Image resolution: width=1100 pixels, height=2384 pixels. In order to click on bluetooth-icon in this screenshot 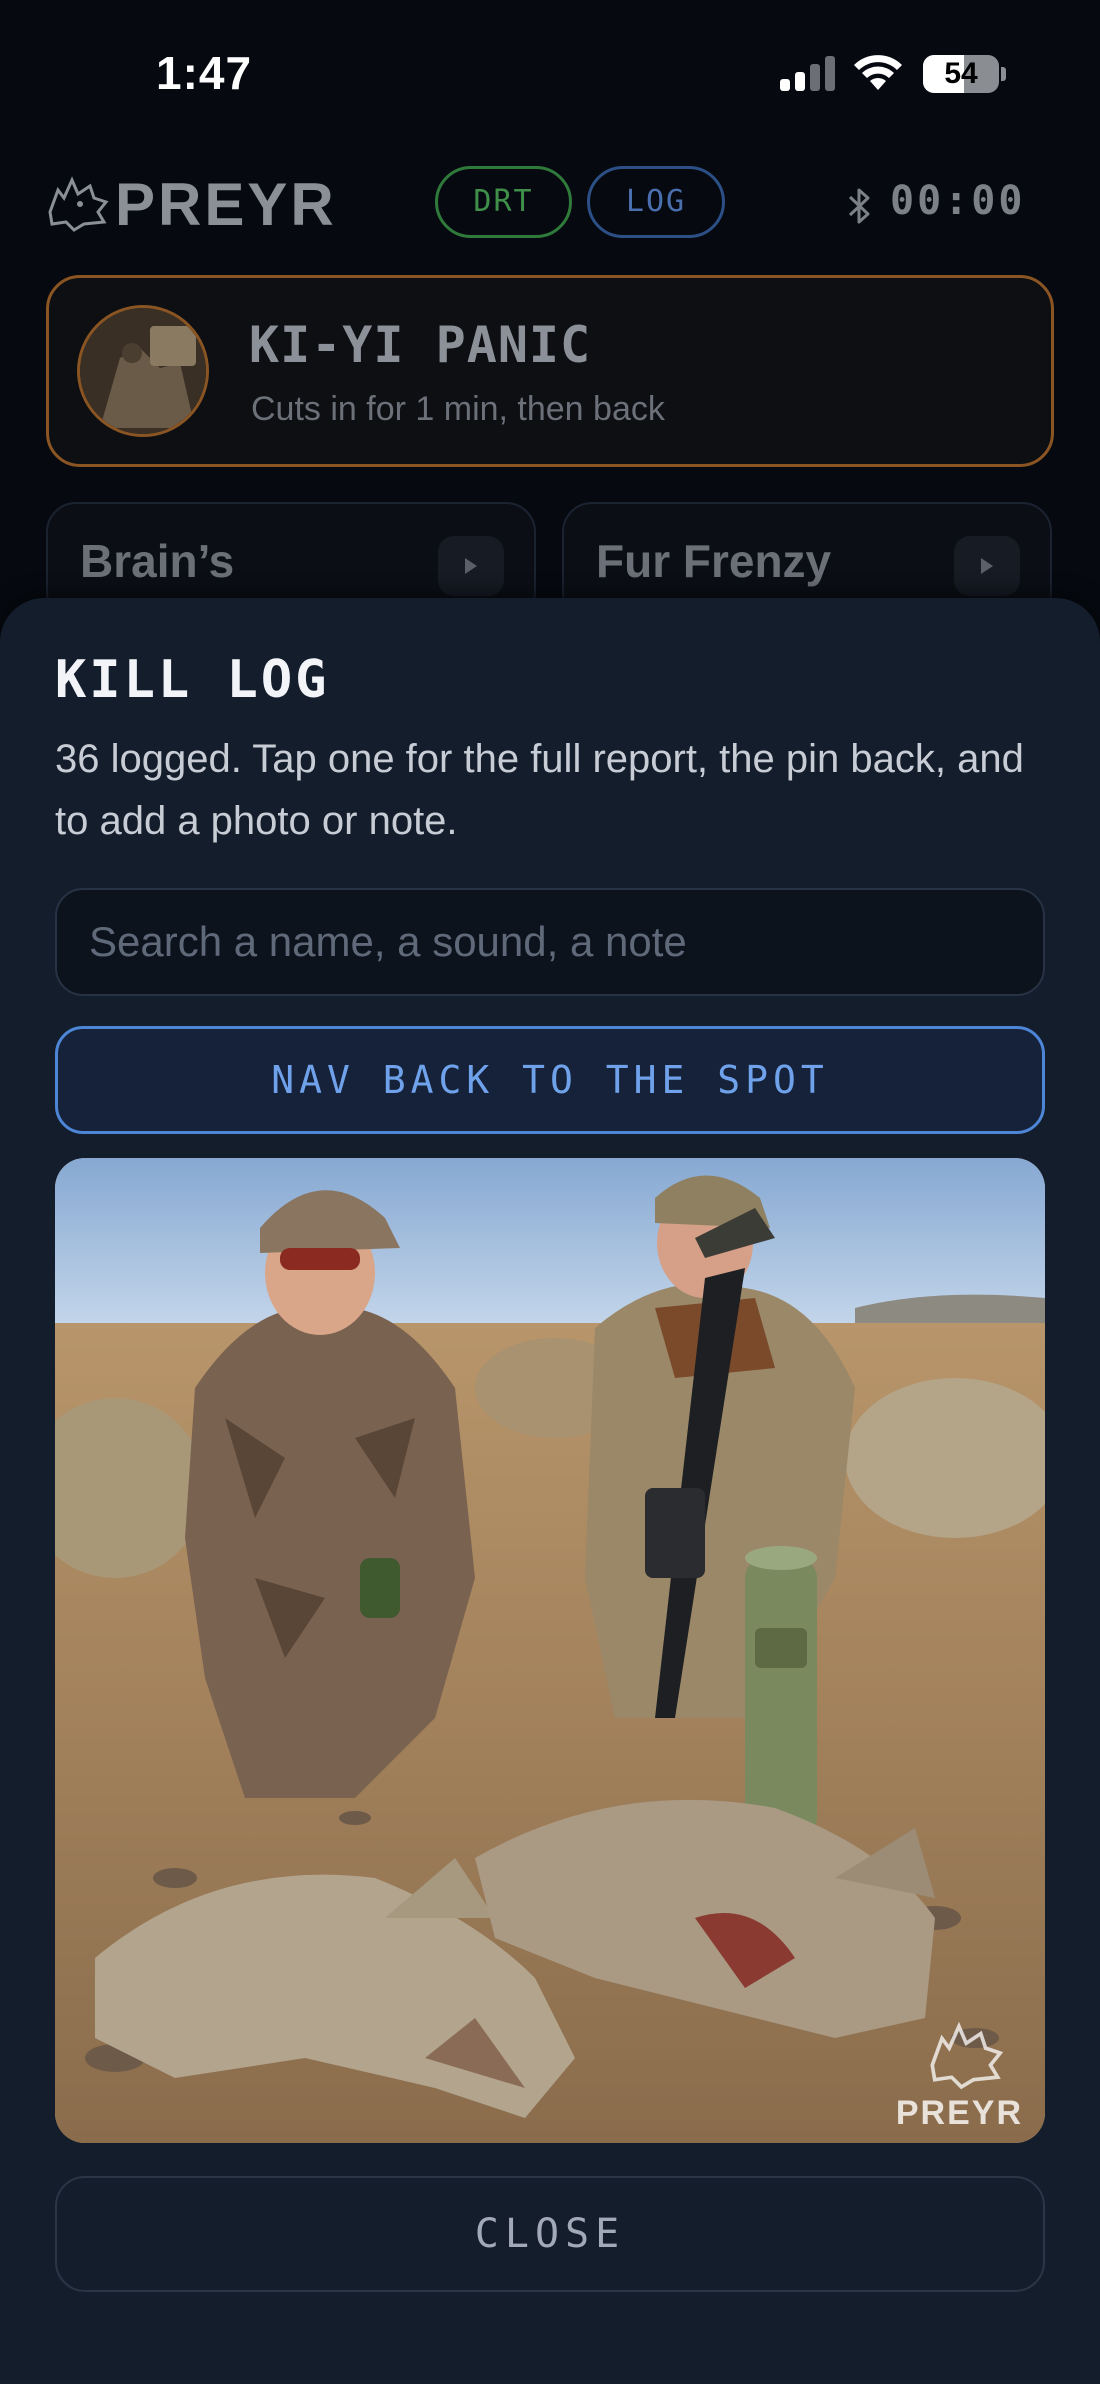, I will do `click(860, 206)`.